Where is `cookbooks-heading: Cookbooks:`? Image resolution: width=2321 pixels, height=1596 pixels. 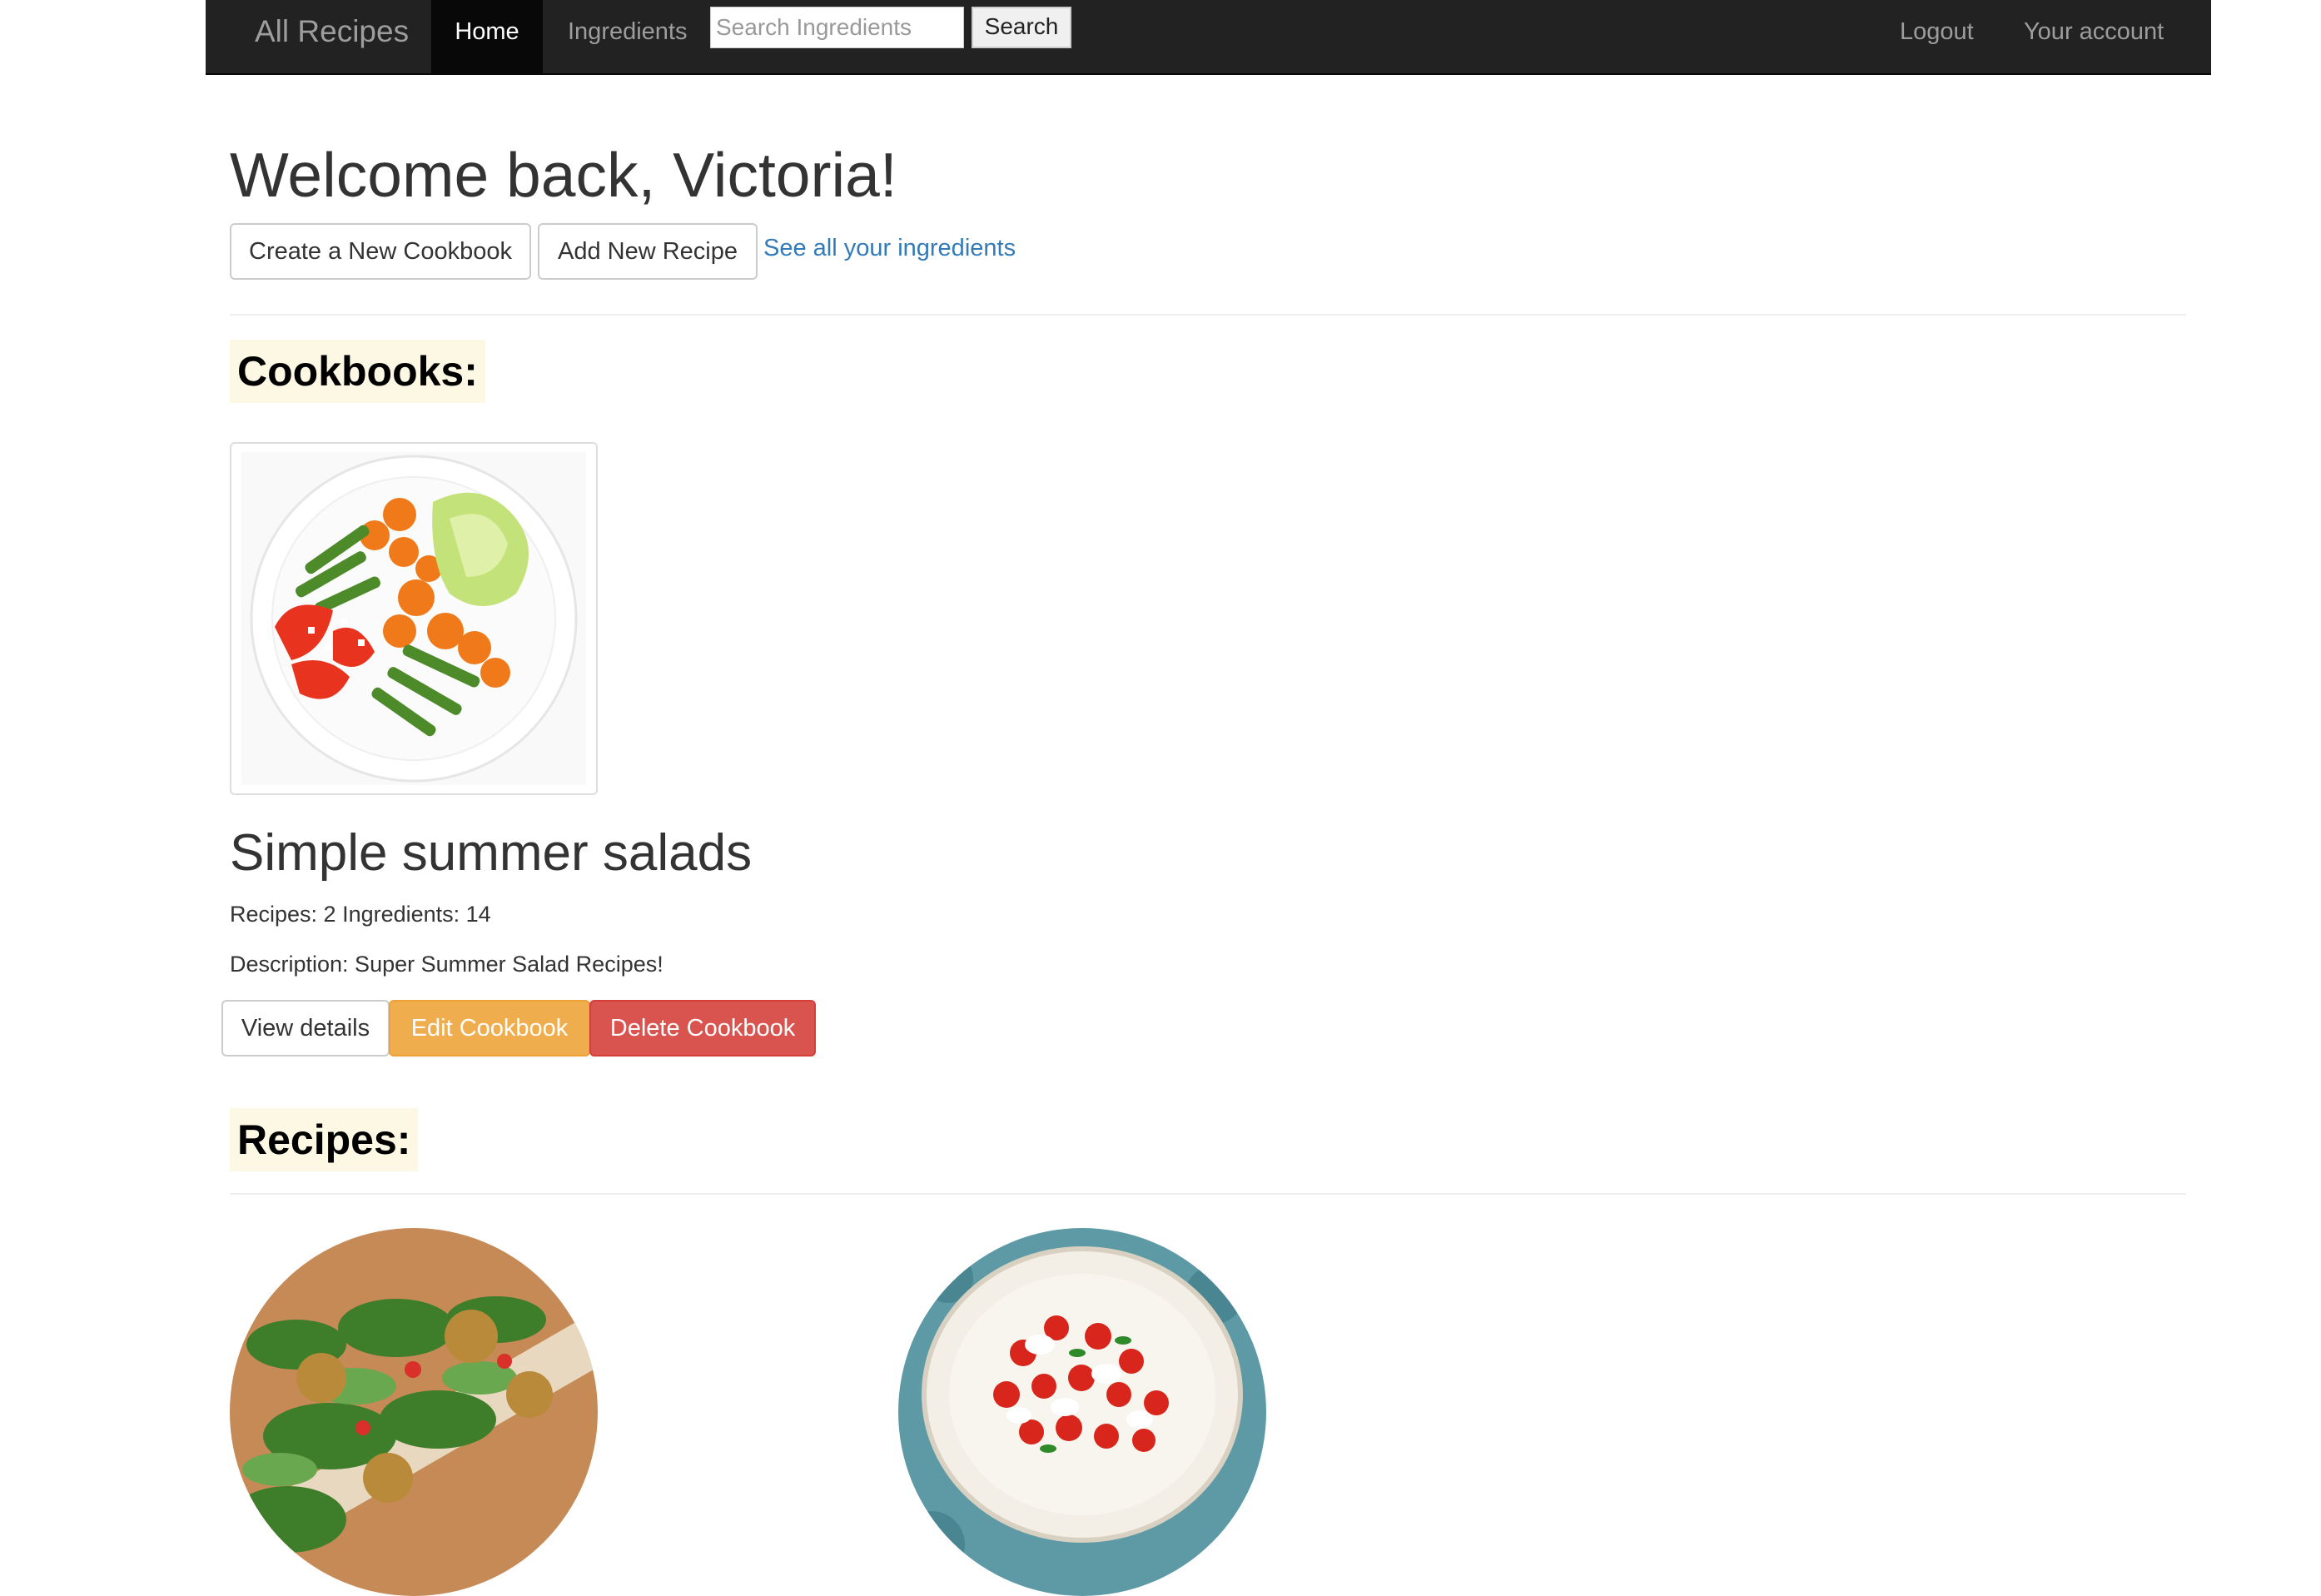 cookbooks-heading: Cookbooks: is located at coordinates (358, 371).